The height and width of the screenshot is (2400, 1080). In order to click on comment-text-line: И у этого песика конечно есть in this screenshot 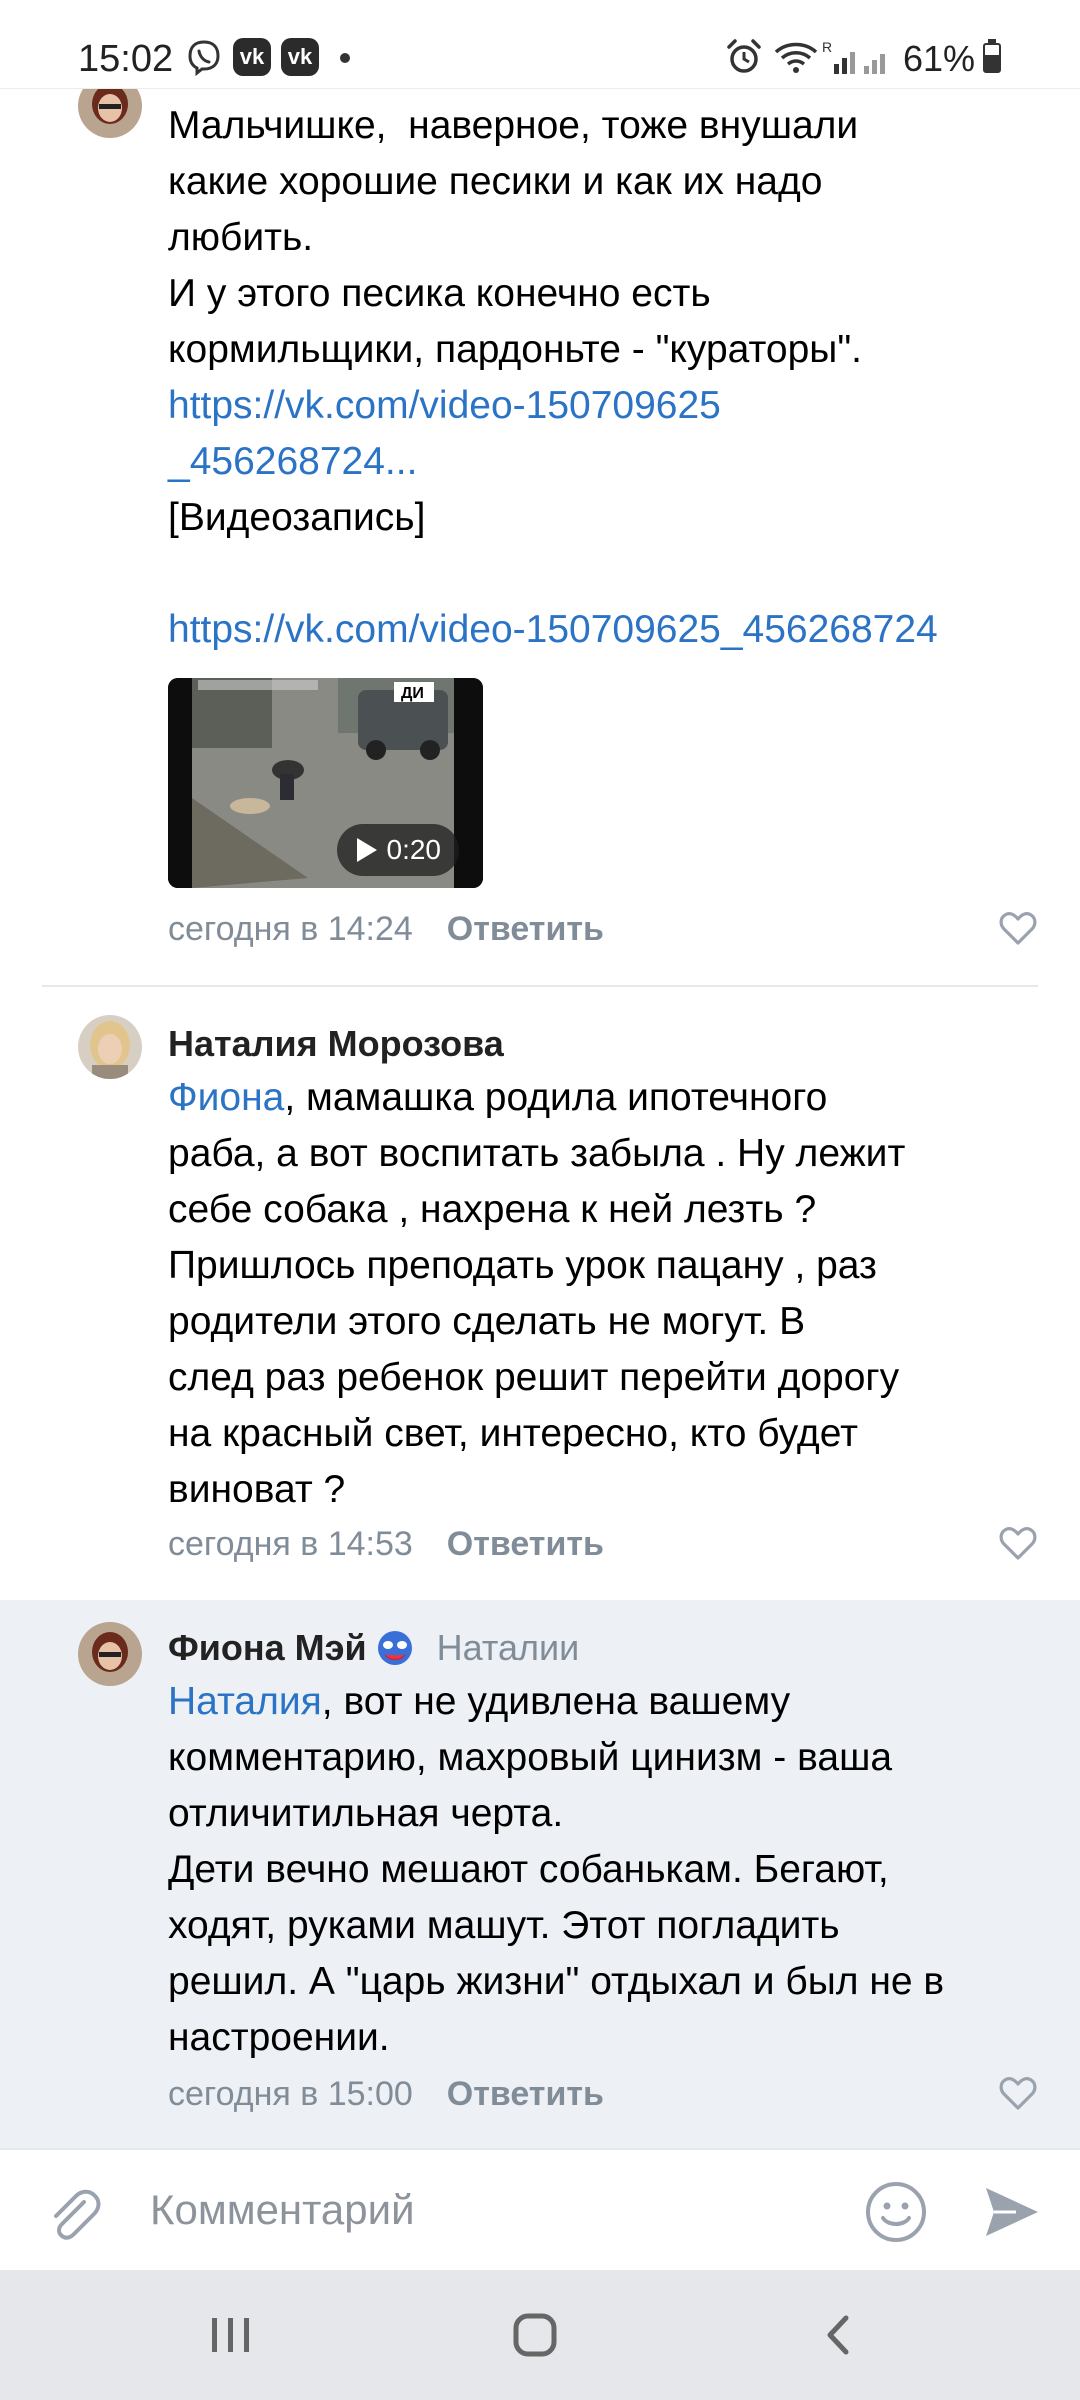, I will do `click(439, 293)`.